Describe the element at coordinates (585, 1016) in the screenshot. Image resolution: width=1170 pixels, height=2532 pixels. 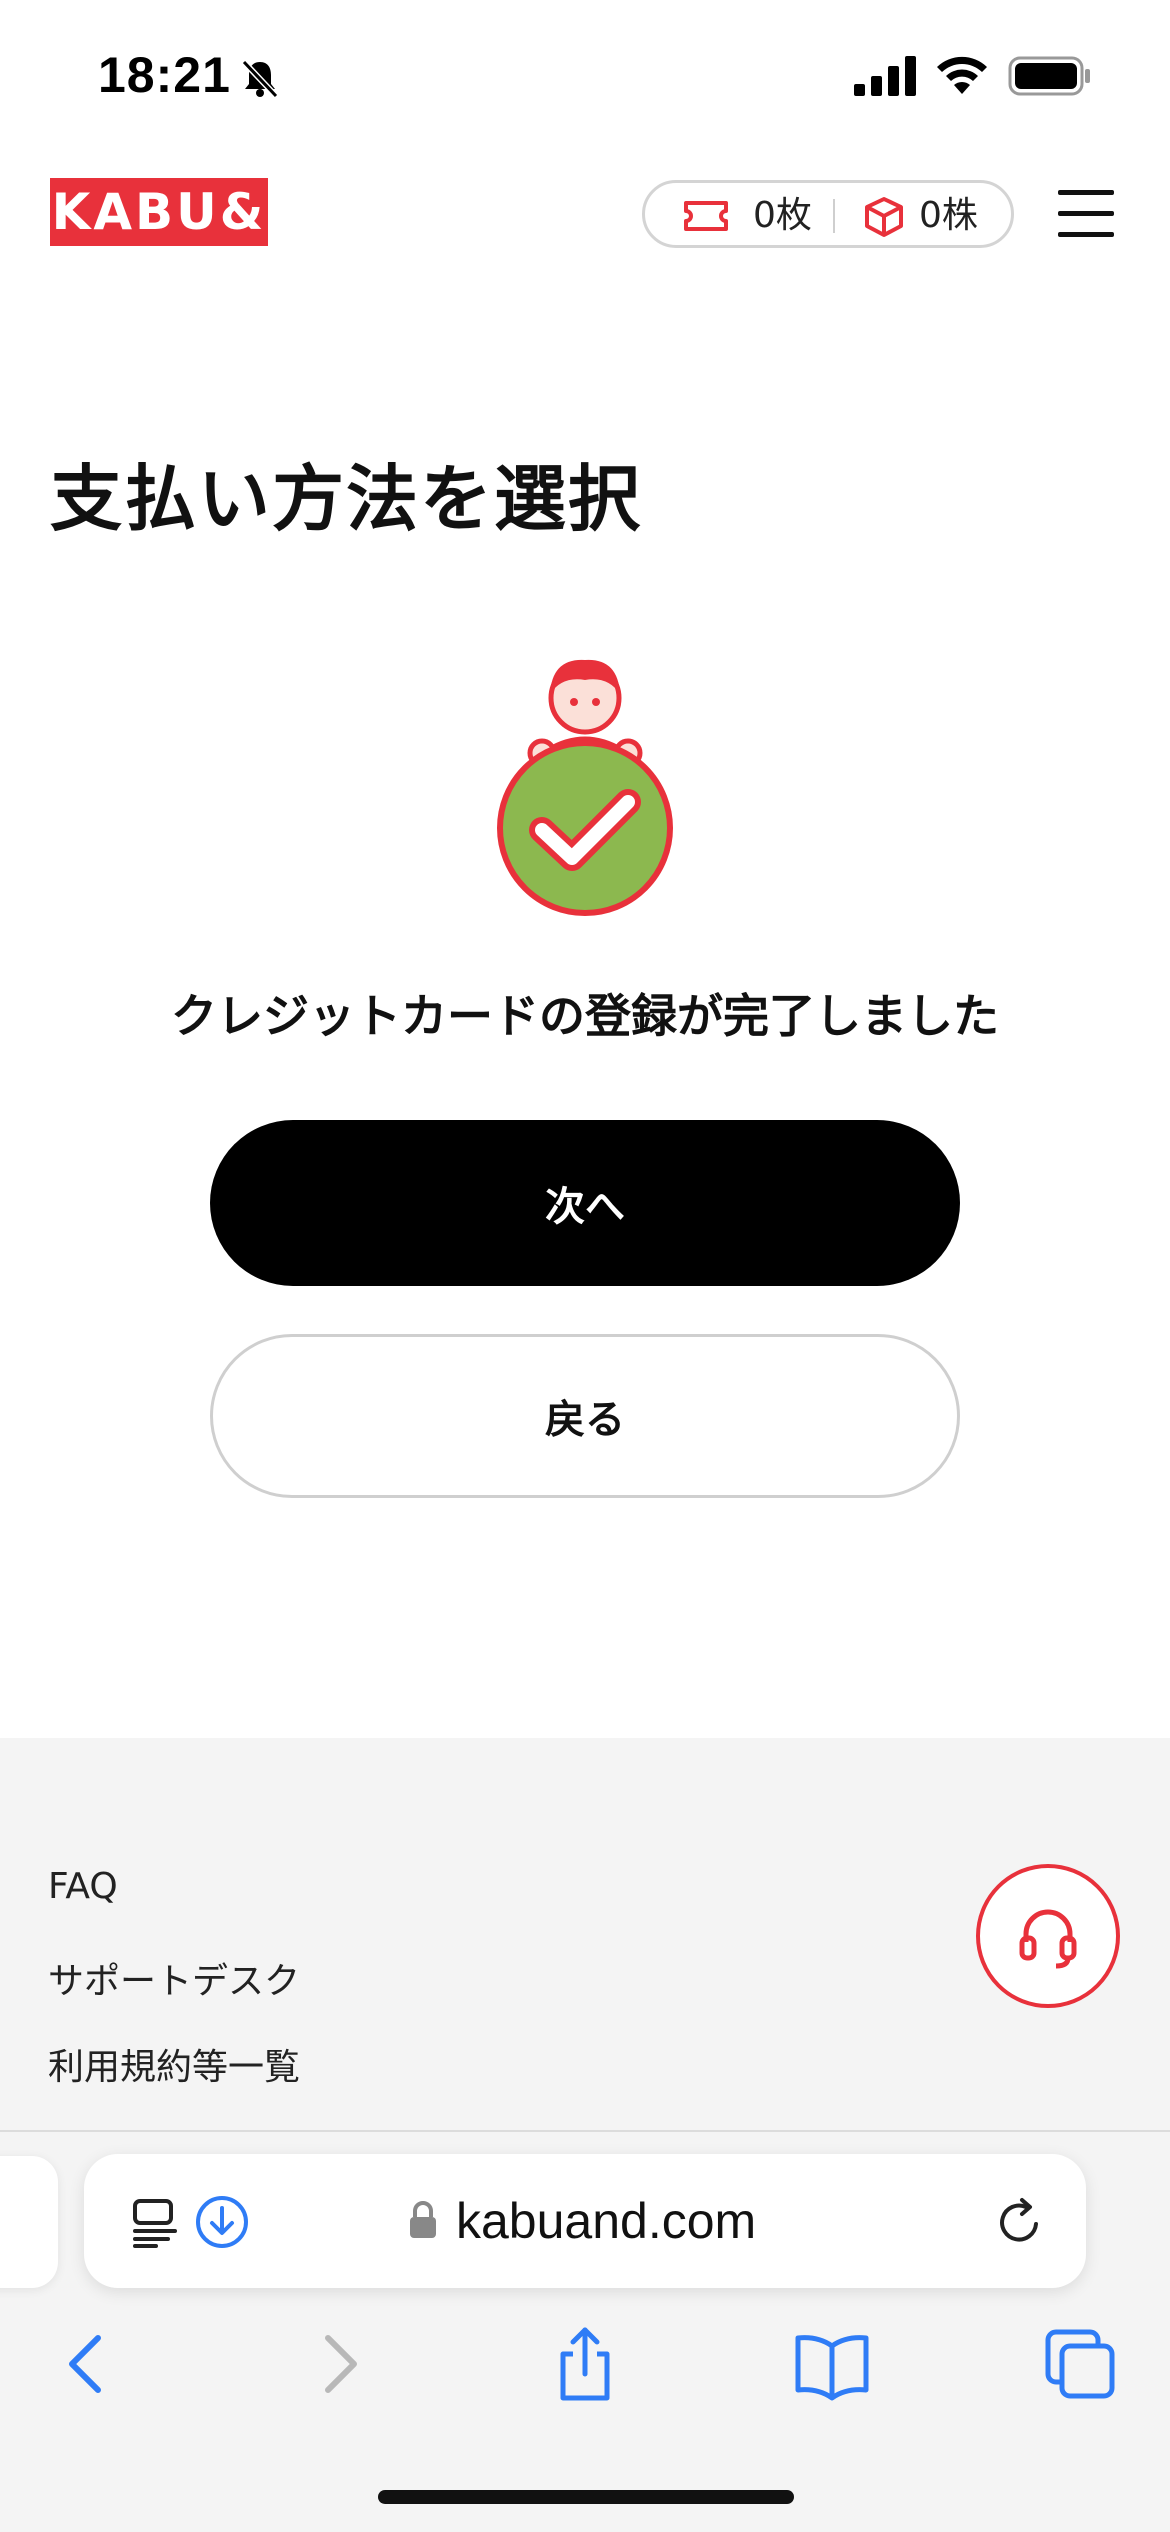
I see `success-message: クレジットカードの登録が完了しました` at that location.